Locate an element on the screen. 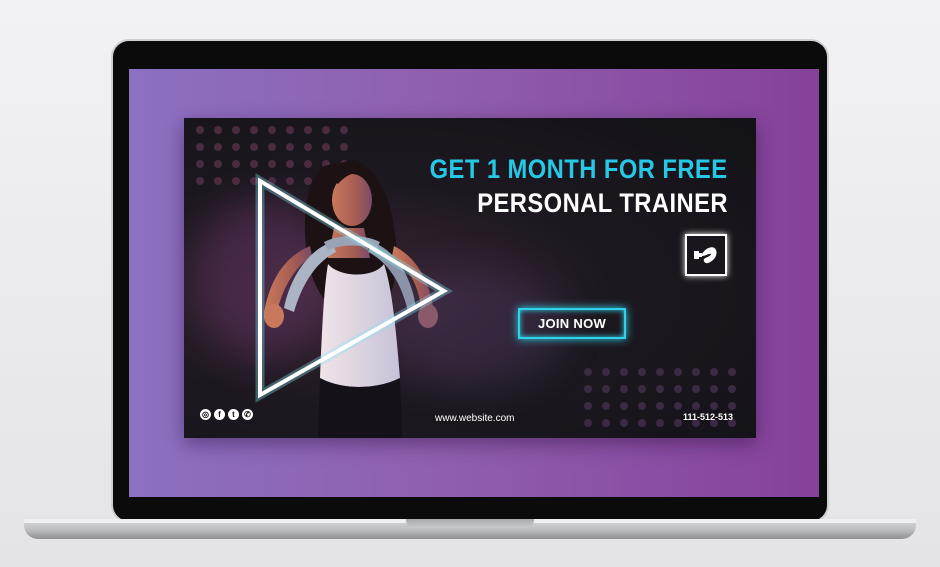  instagram-icon: ◎ is located at coordinates (205, 414).